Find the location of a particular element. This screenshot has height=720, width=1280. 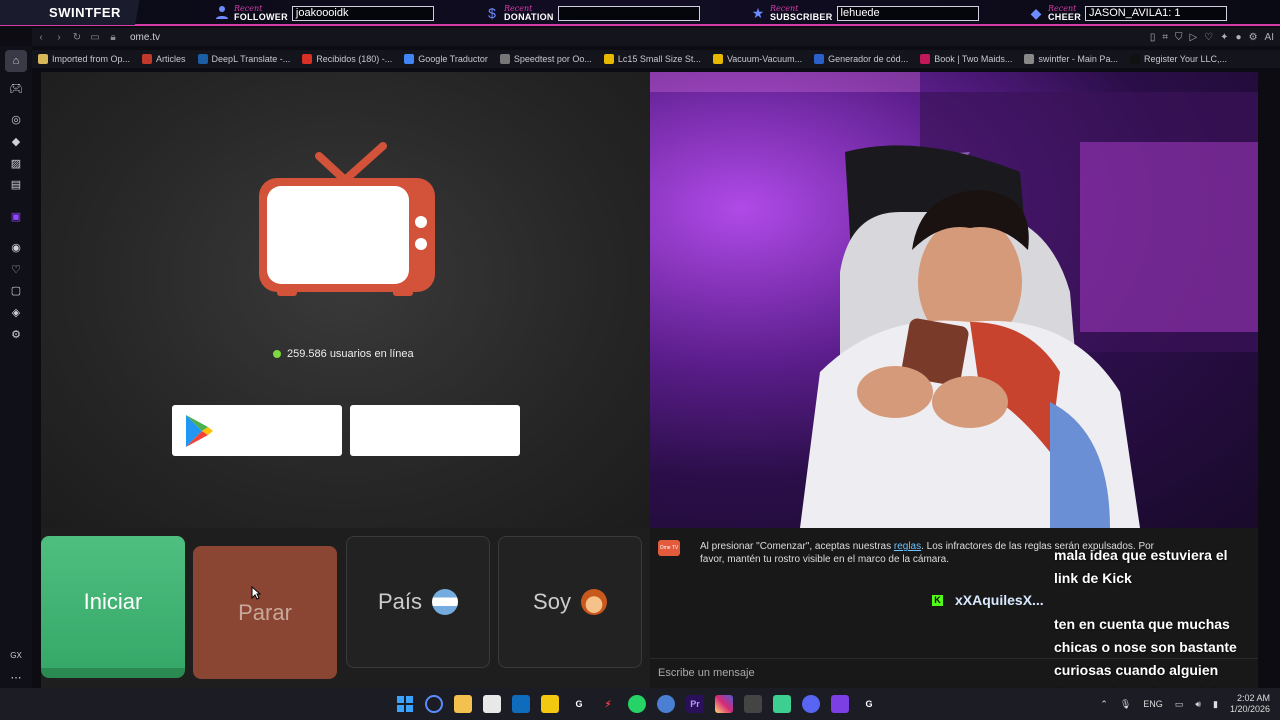

forward-icon: › is located at coordinates (59, 37).